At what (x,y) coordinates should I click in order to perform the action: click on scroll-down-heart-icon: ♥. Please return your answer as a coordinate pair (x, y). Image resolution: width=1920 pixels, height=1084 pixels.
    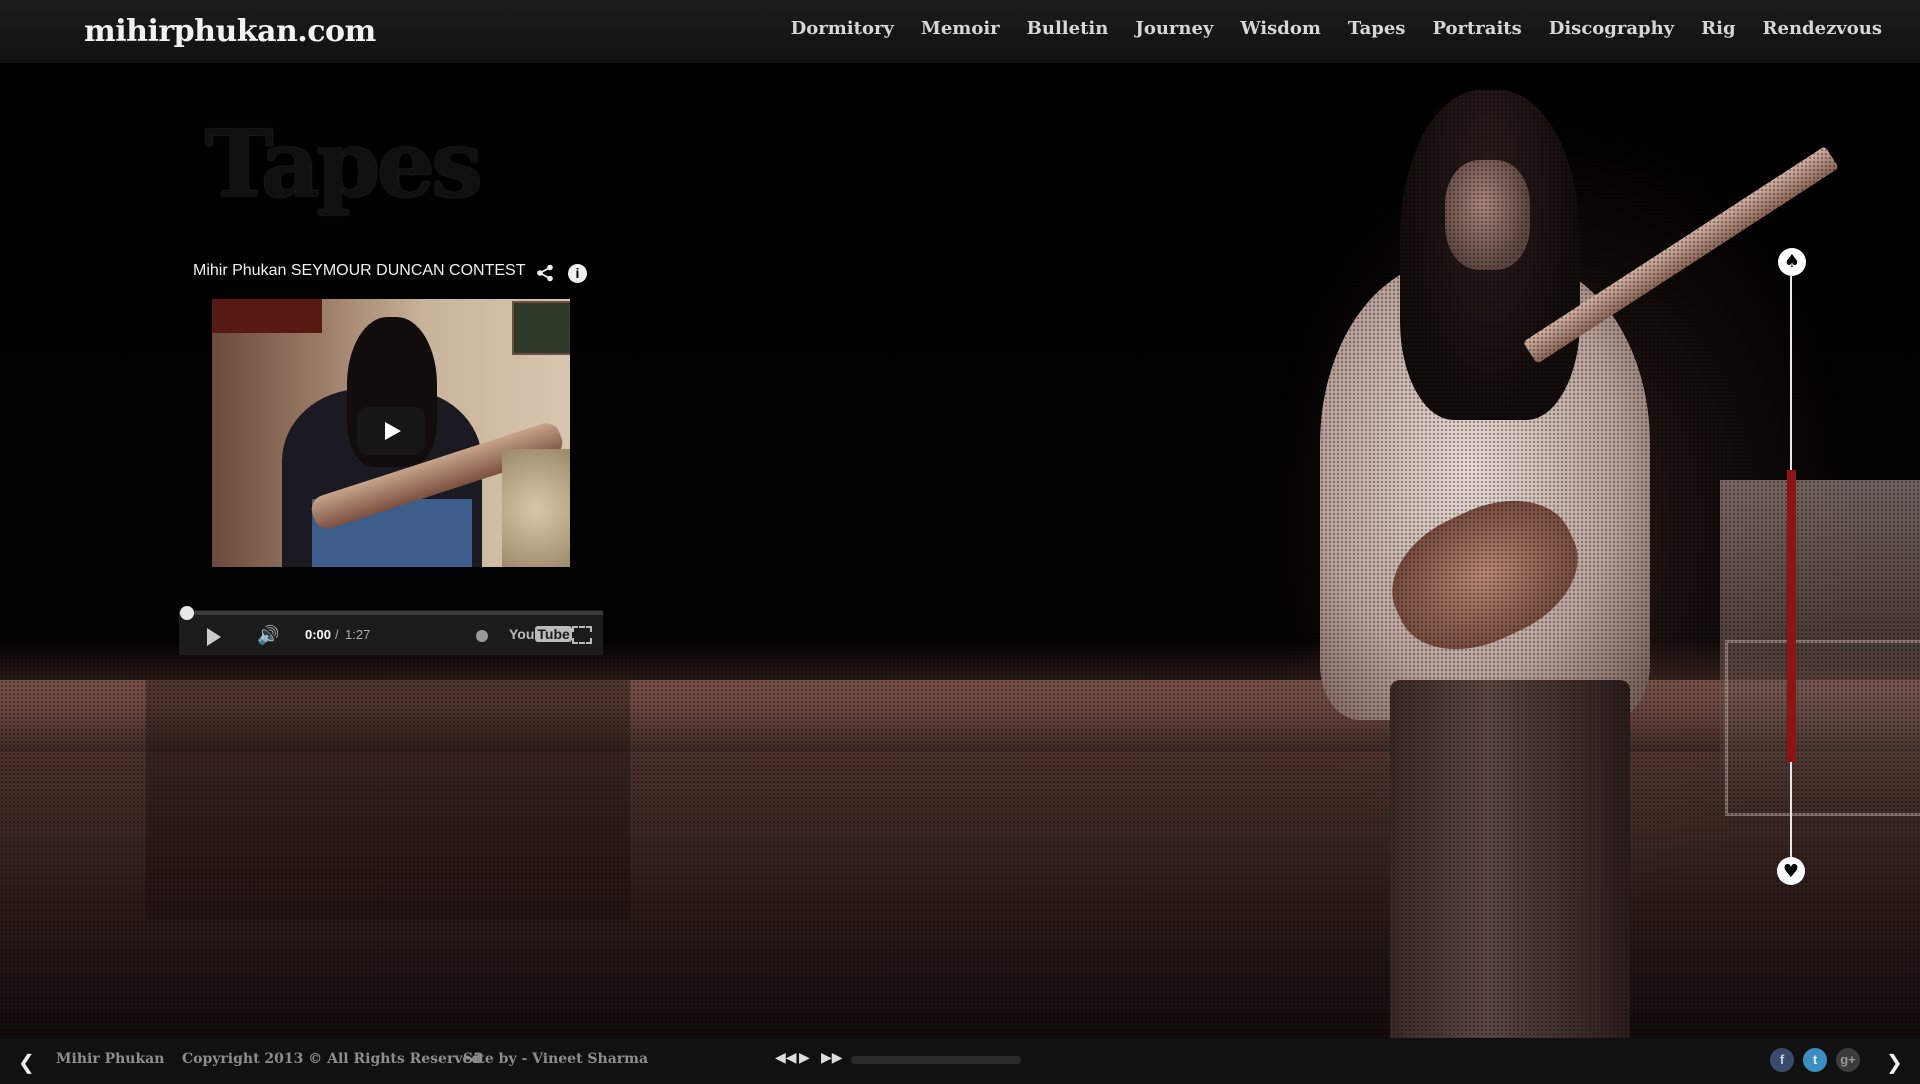
    Looking at the image, I should click on (1791, 871).